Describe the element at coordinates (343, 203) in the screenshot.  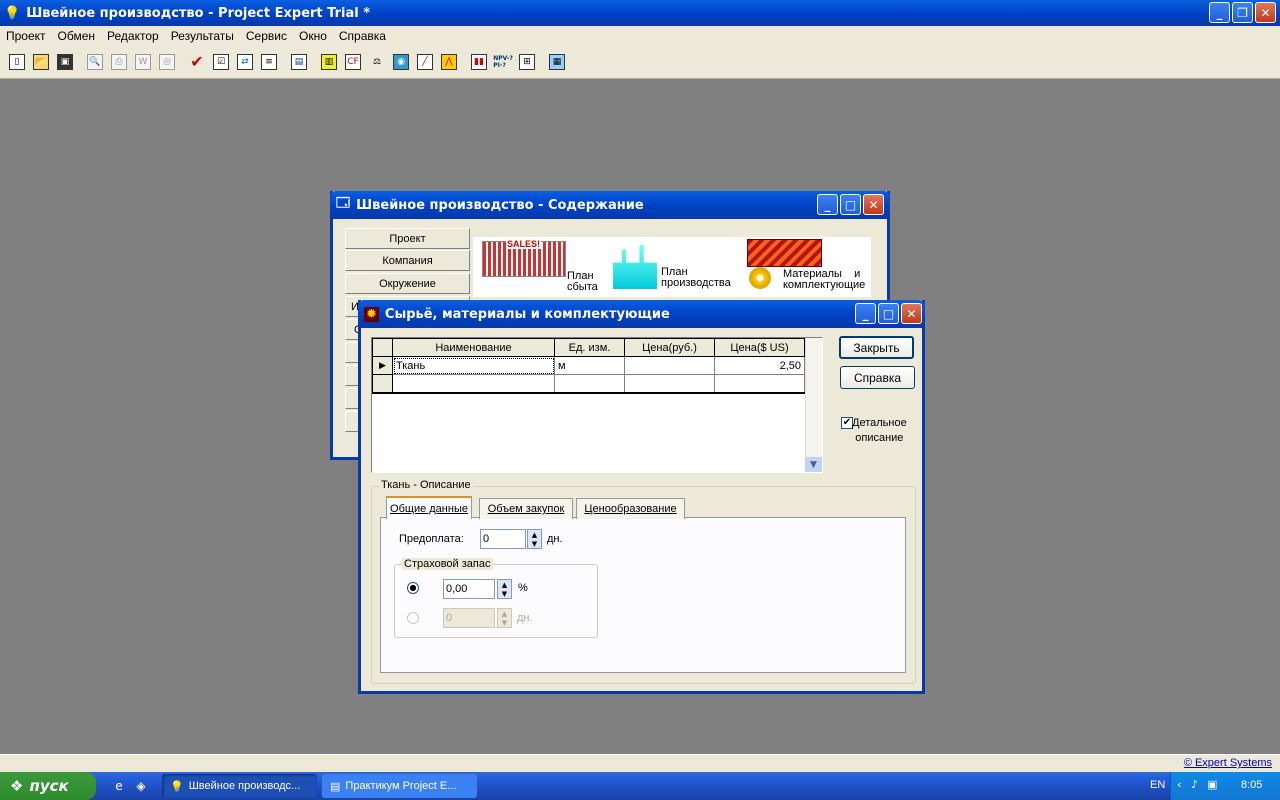
I see `window-icon: 🗔` at that location.